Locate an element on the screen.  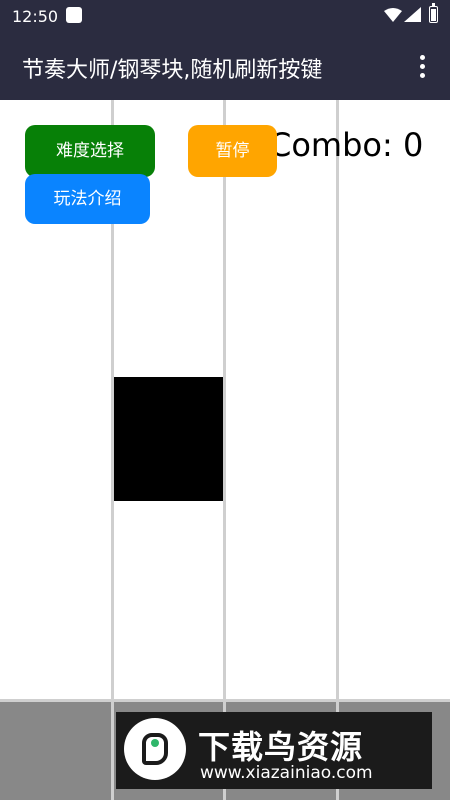
difficulty-select-button: 难度选择 is located at coordinates (90, 151).